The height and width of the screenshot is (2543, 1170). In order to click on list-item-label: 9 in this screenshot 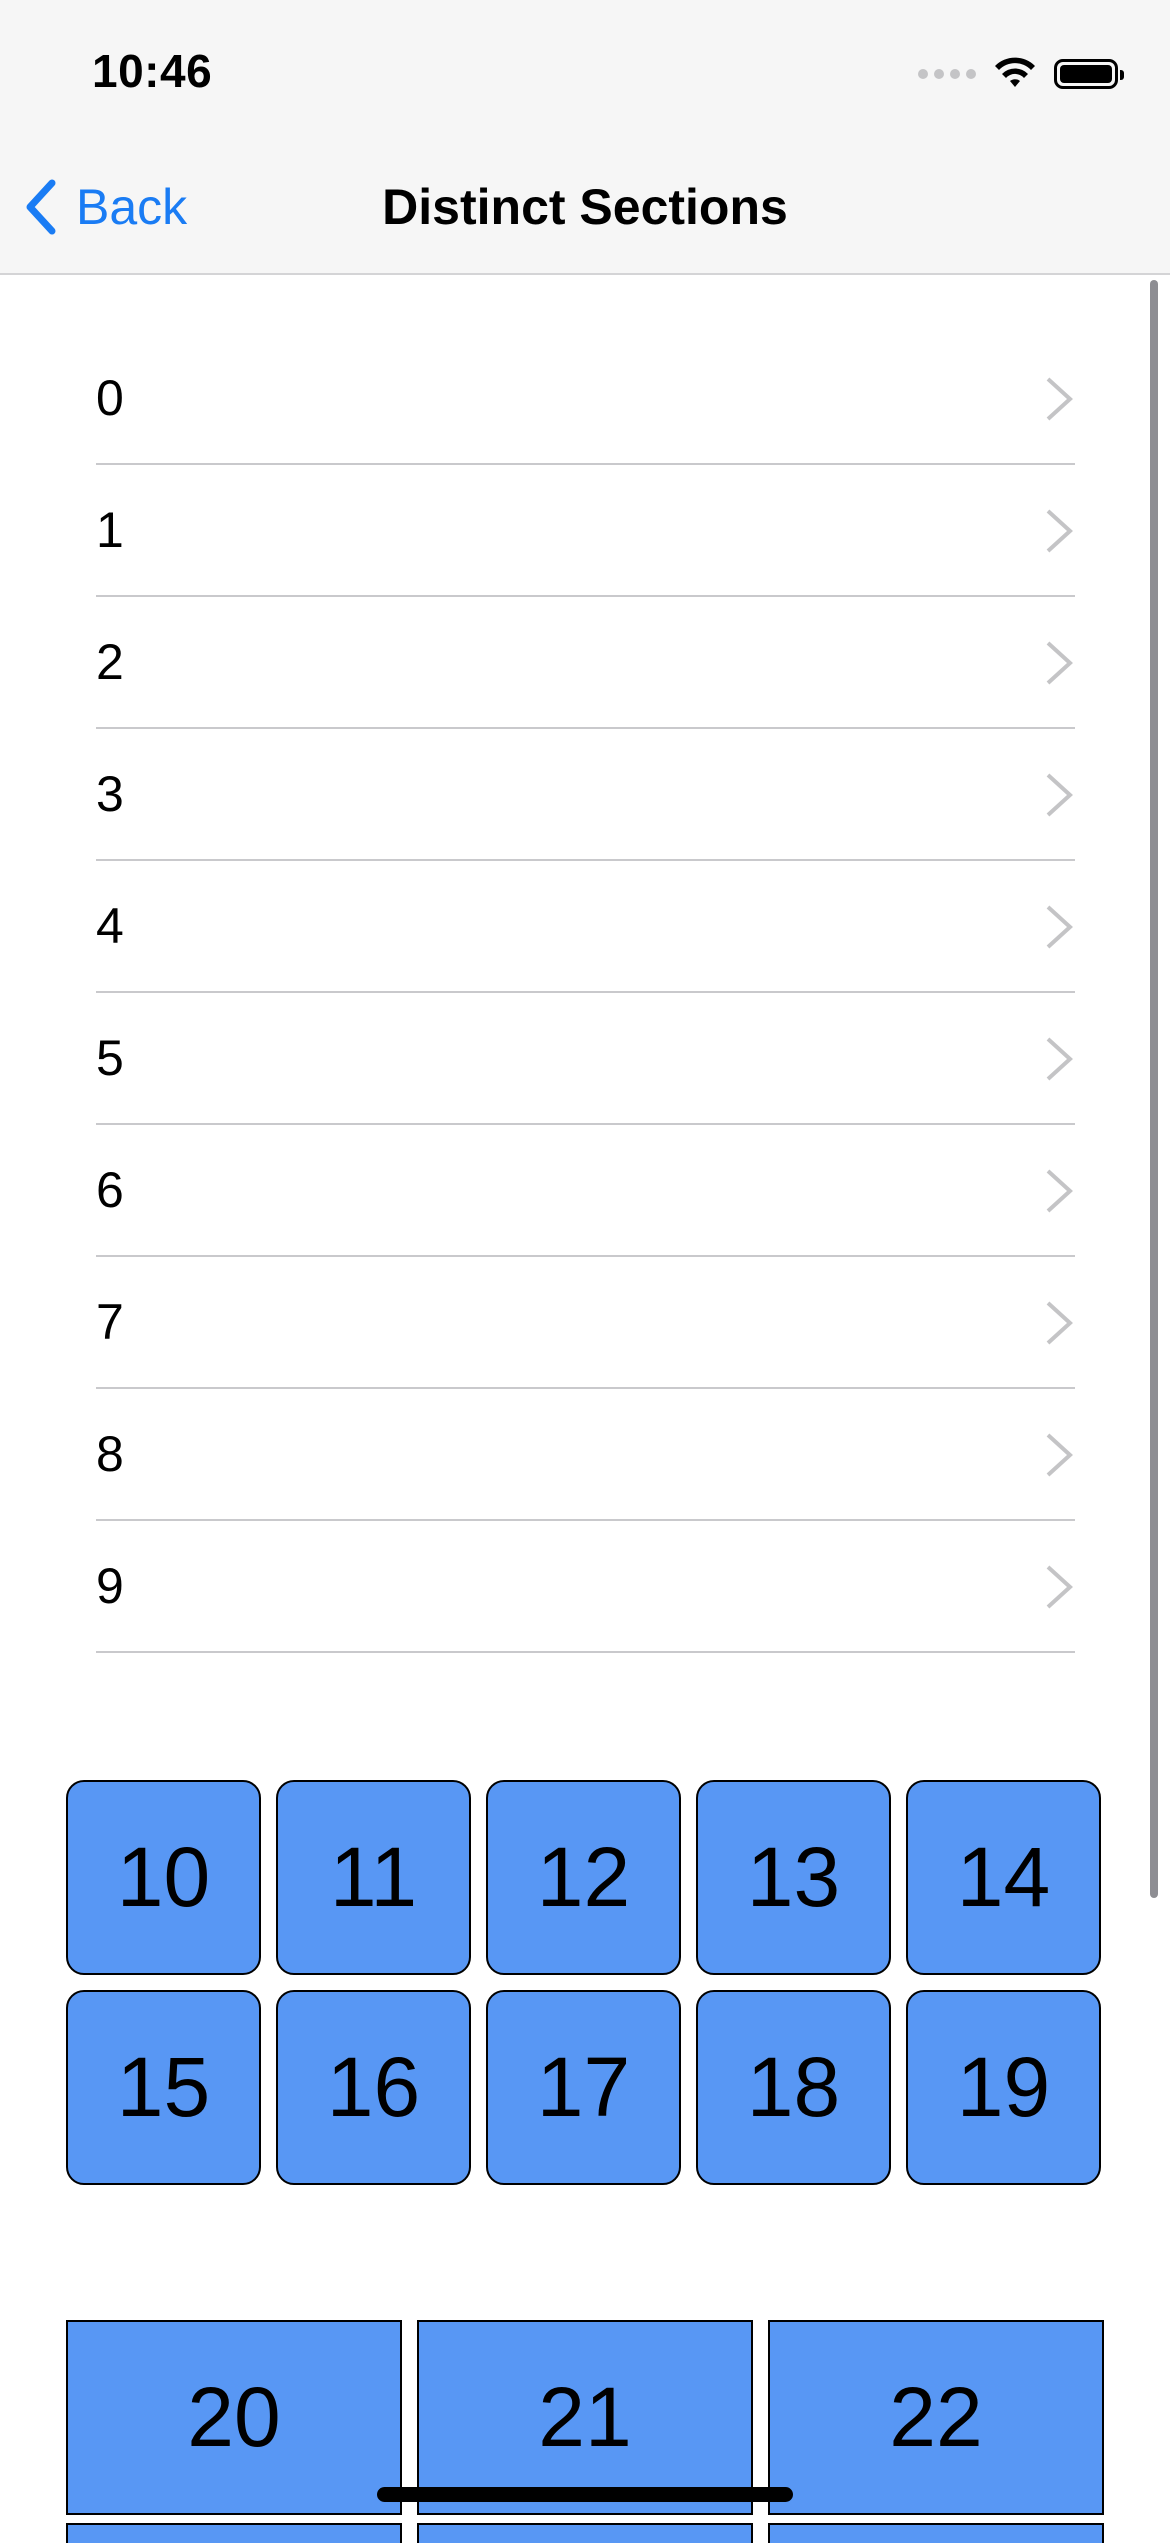, I will do `click(110, 1586)`.